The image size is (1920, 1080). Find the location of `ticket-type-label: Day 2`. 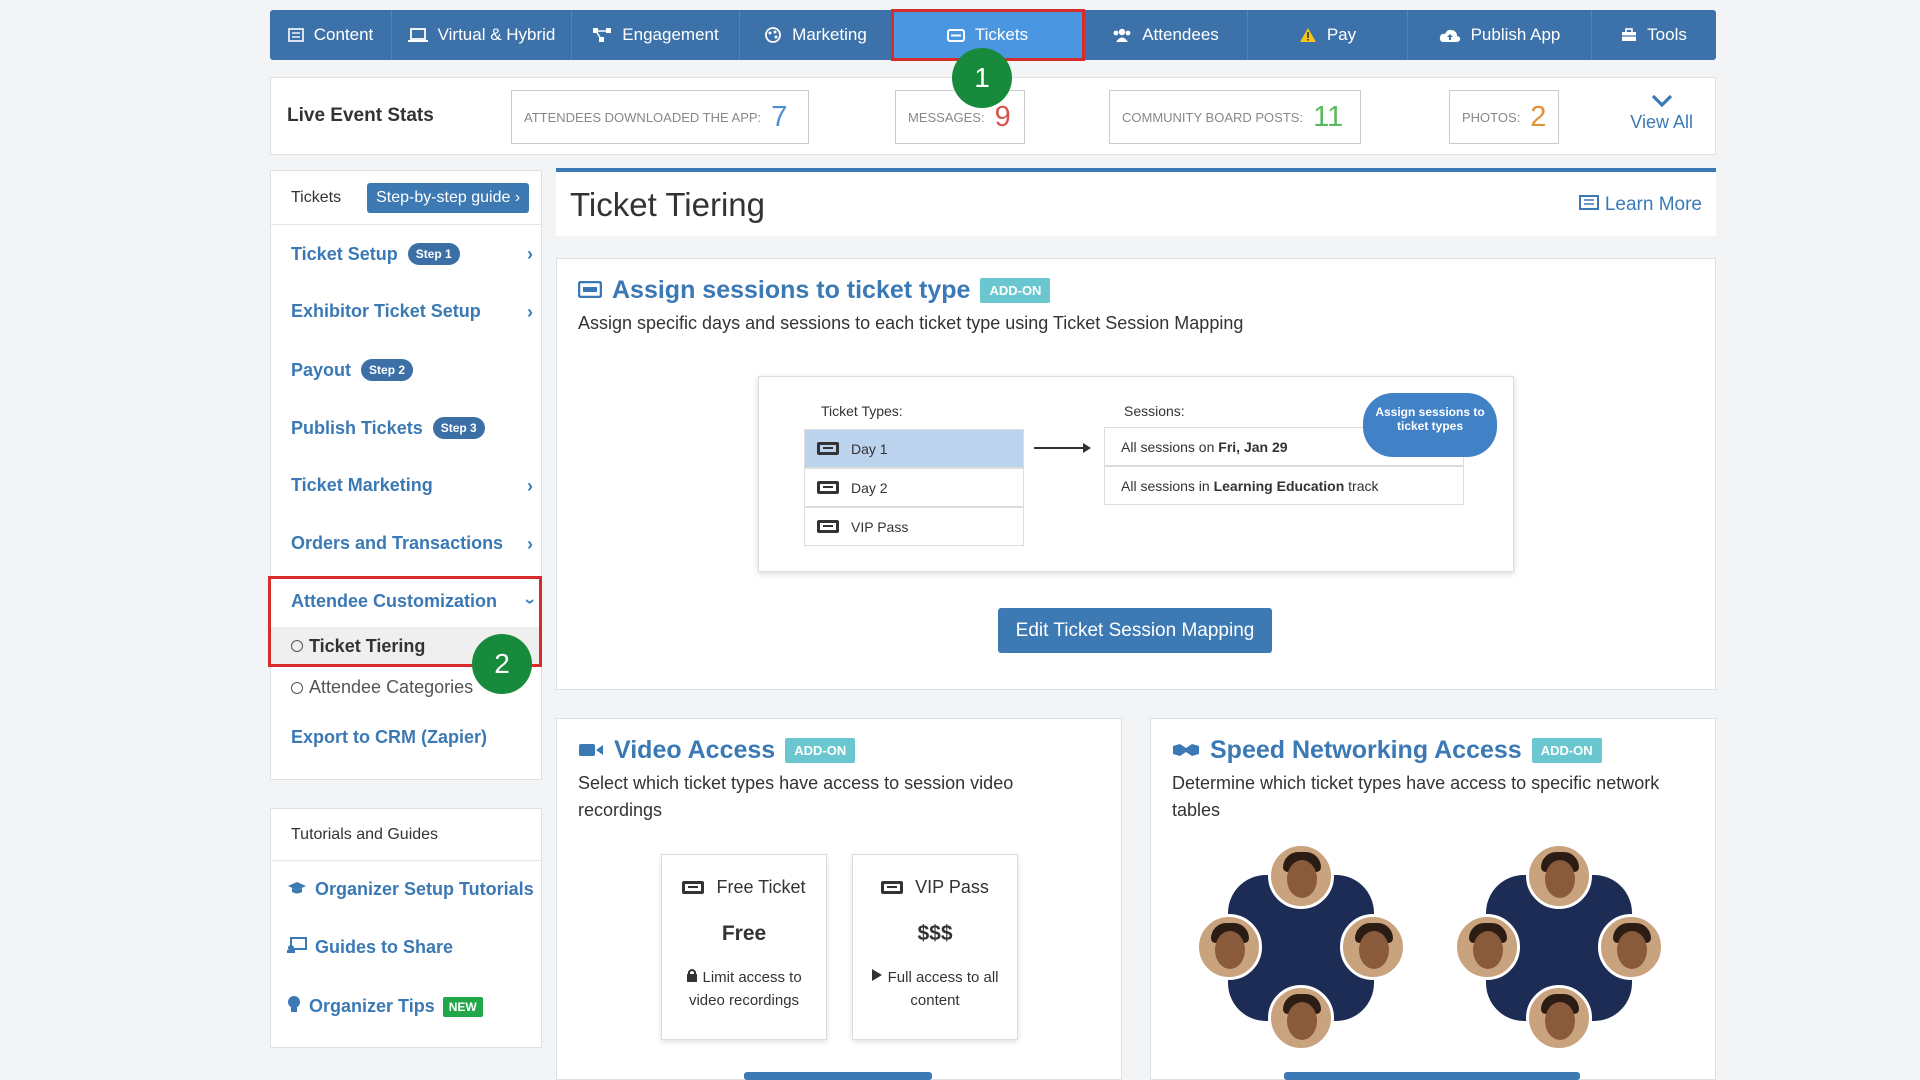

ticket-type-label: Day 2 is located at coordinates (869, 487).